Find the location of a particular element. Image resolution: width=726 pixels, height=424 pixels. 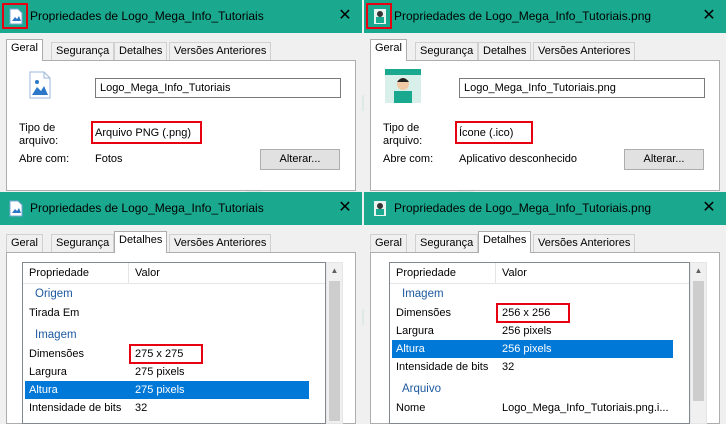

opens-with-value: Aplicativo desconhecido is located at coordinates (518, 159).